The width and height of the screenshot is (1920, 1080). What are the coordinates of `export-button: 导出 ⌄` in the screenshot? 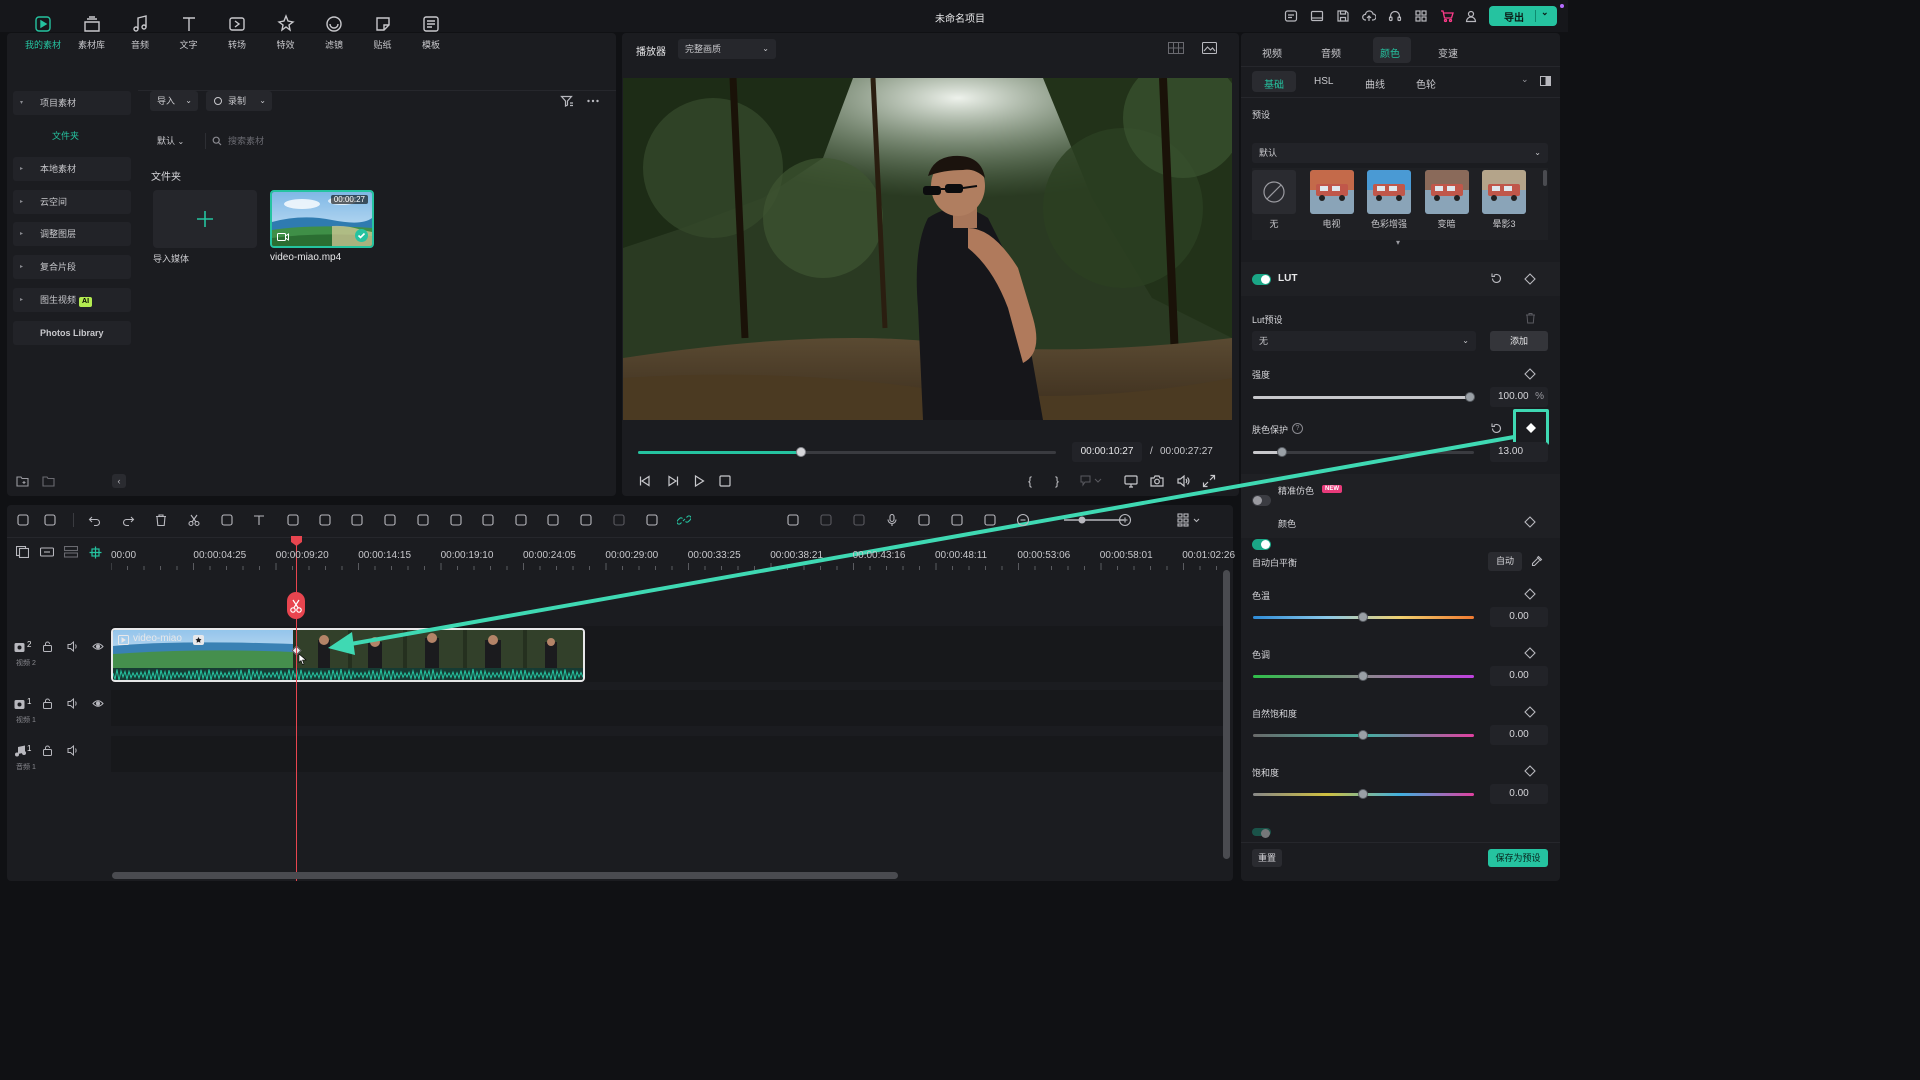 It's located at (1523, 16).